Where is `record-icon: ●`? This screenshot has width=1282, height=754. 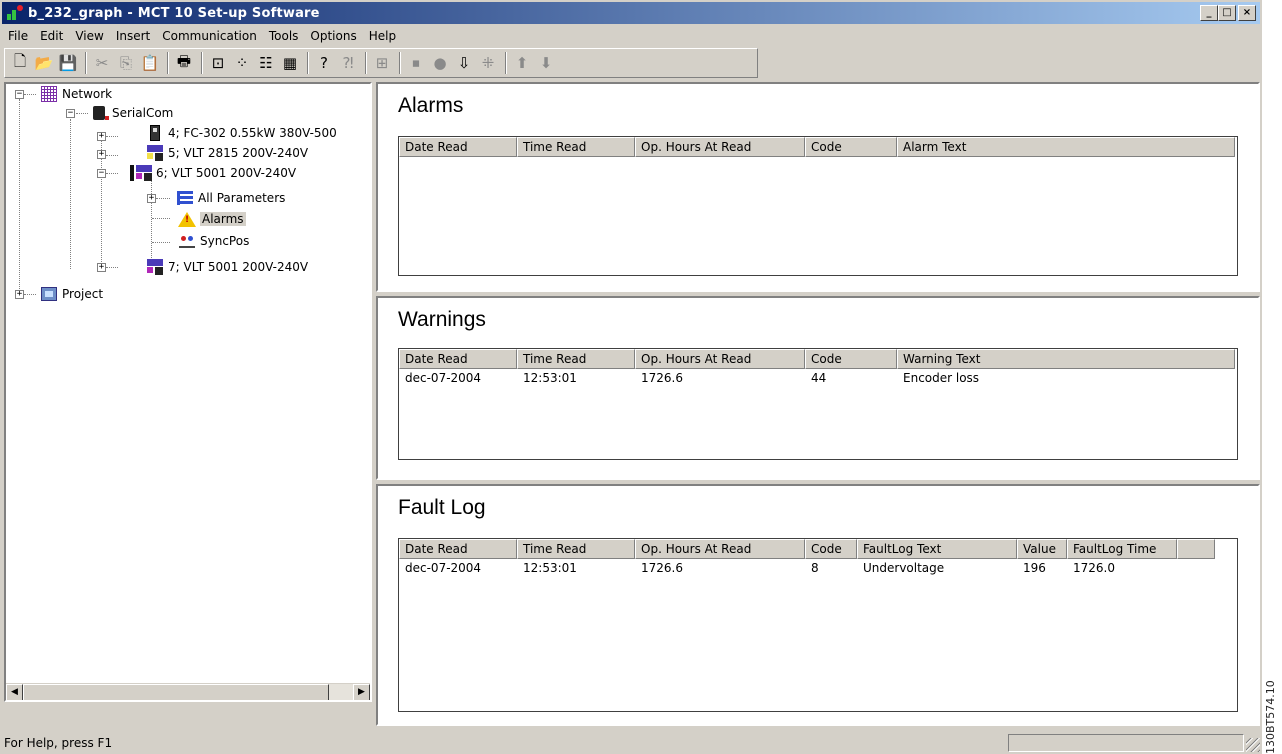 record-icon: ● is located at coordinates (440, 63).